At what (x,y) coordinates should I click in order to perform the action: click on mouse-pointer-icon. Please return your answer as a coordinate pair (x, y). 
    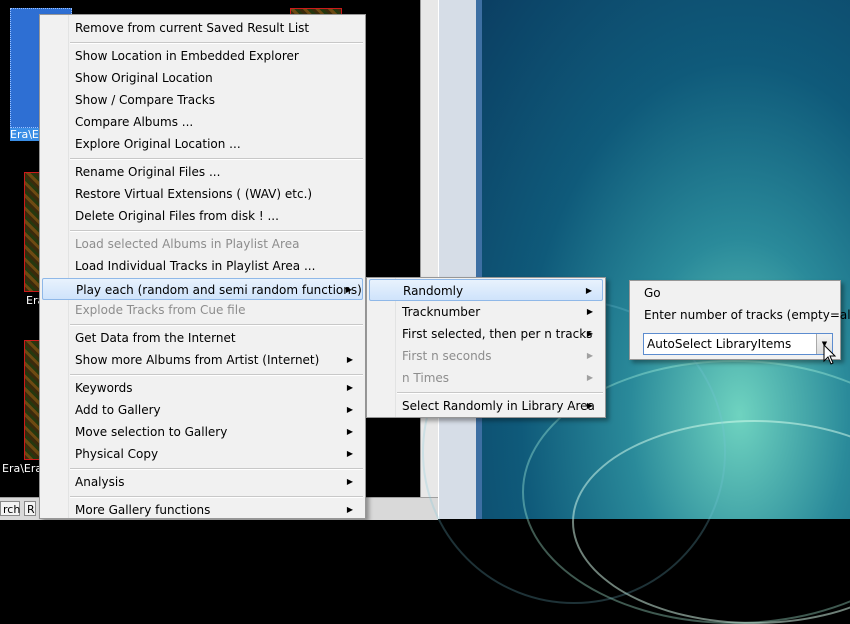
    Looking at the image, I should click on (830, 354).